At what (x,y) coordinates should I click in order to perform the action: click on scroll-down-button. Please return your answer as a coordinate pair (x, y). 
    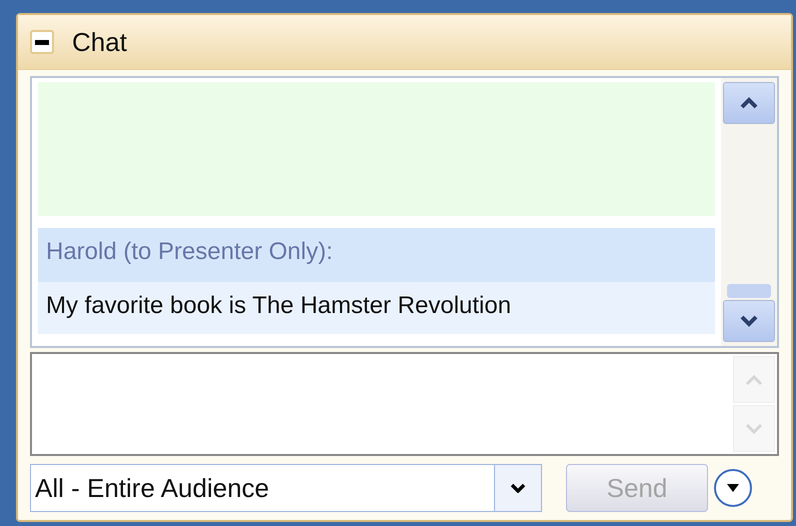
    Looking at the image, I should click on (749, 321).